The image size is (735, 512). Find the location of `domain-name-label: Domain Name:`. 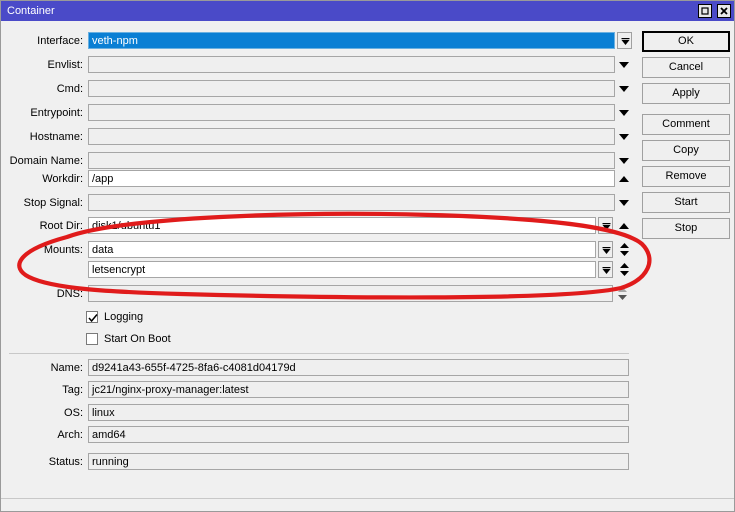

domain-name-label: Domain Name: is located at coordinates (46, 161).